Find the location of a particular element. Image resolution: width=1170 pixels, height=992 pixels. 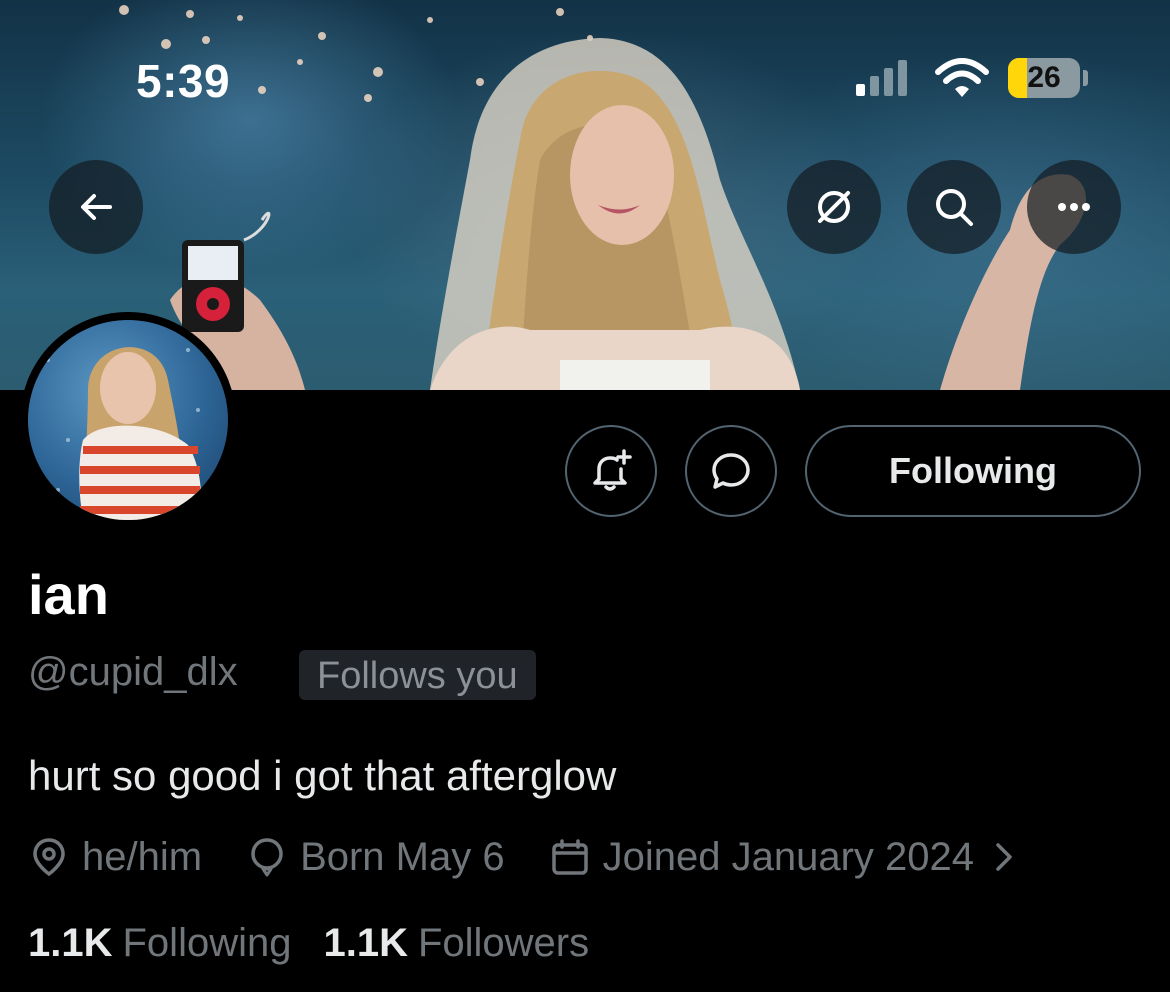

bell-plus-icon is located at coordinates (612, 470).